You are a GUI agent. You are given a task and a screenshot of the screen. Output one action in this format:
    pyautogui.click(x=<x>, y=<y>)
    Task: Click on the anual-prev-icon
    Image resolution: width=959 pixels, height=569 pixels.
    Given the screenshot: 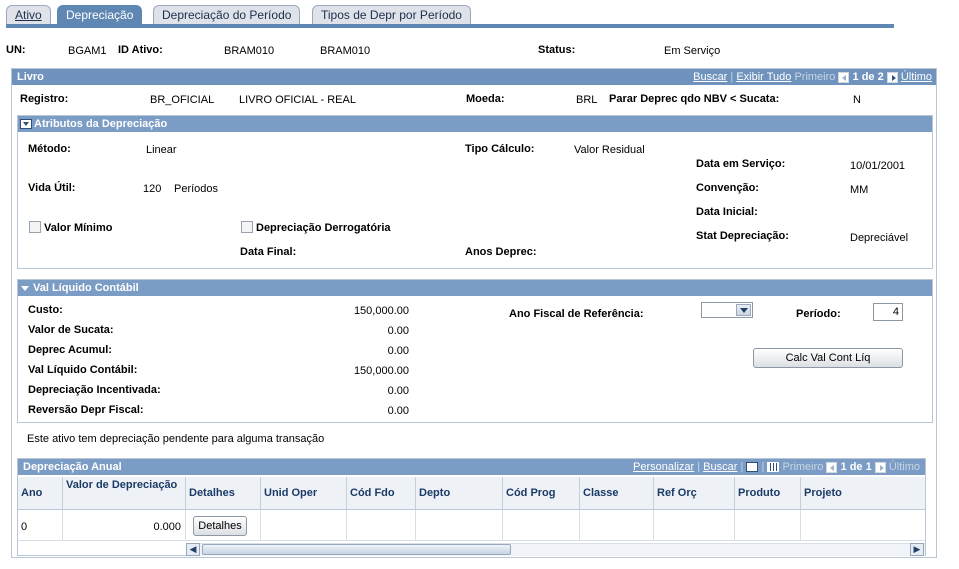 What is the action you would take?
    pyautogui.click(x=832, y=467)
    